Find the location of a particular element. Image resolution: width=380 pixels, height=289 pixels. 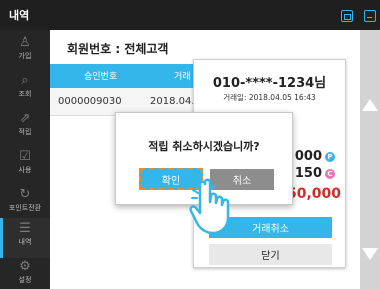

sidebar-item-history: ☰ 내역 is located at coordinates (25, 238).